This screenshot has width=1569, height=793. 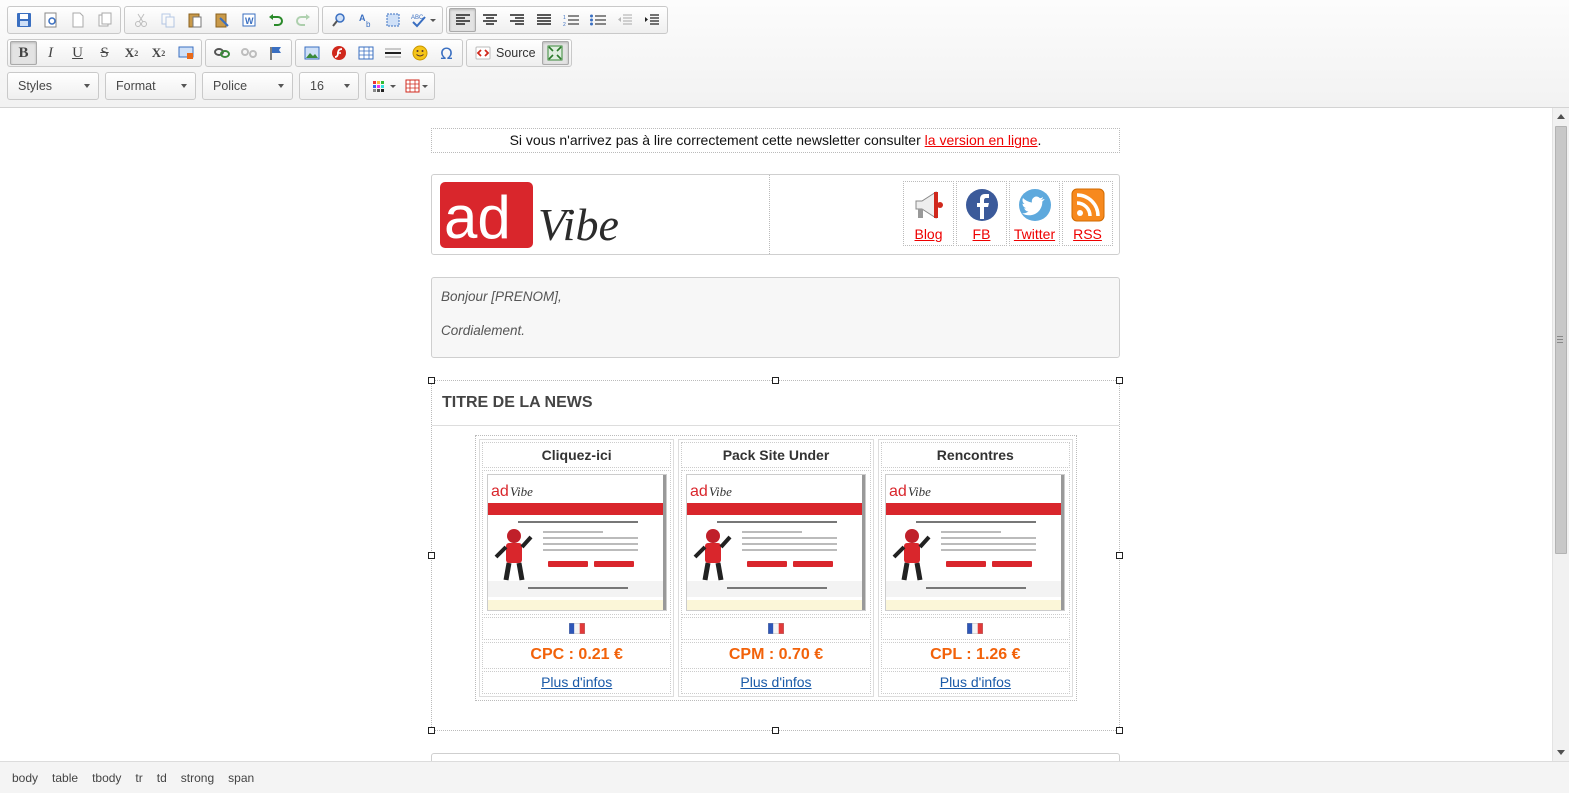 What do you see at coordinates (462, 20) in the screenshot?
I see `align-left-icon` at bounding box center [462, 20].